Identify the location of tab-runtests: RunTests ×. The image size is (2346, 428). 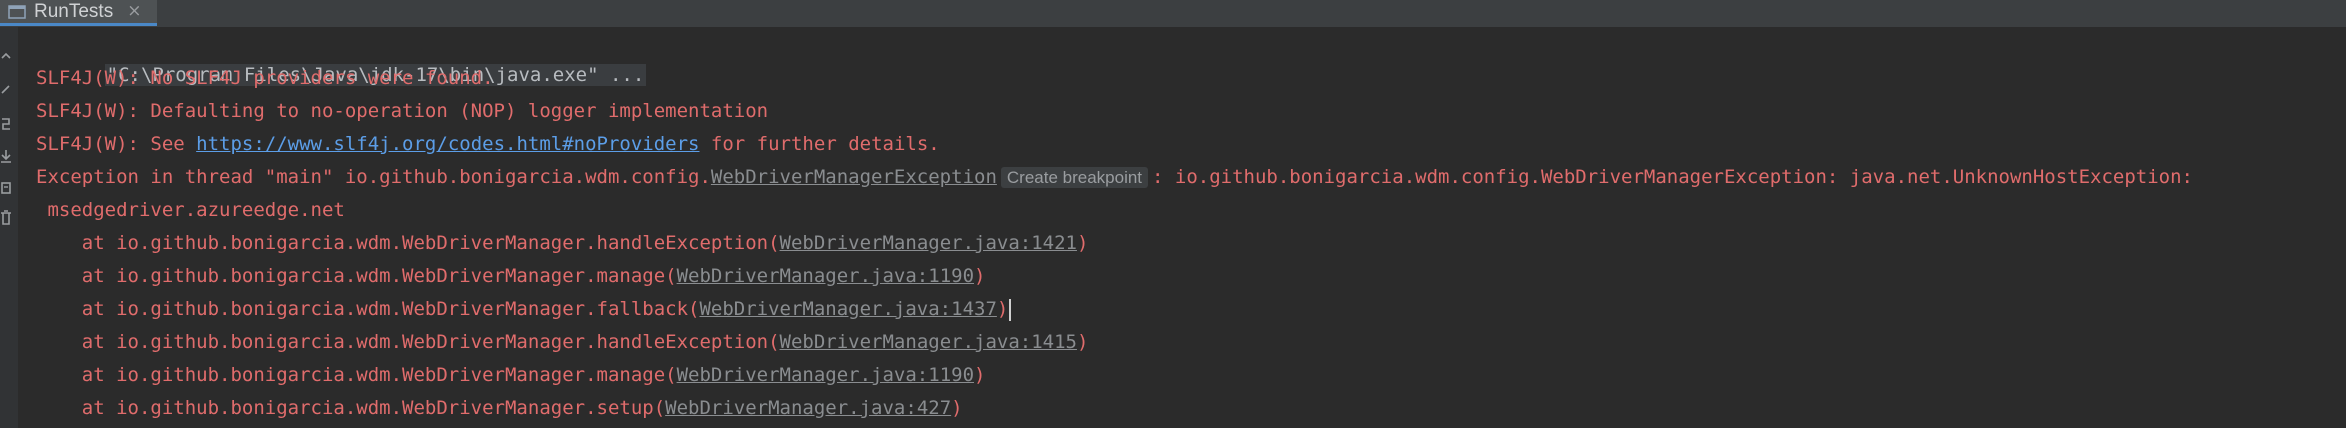
(78, 13).